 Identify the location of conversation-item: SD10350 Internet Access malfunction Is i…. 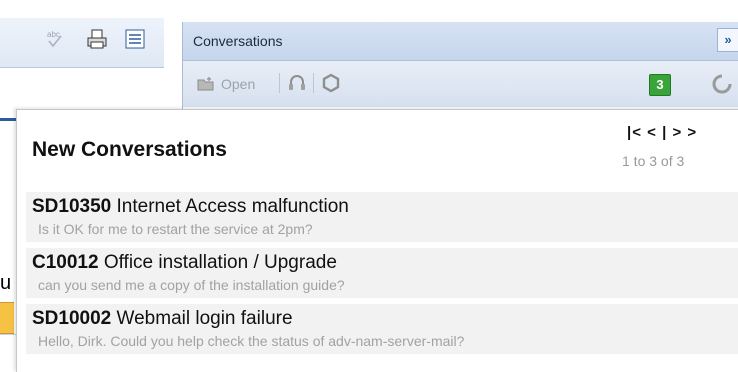
(382, 216).